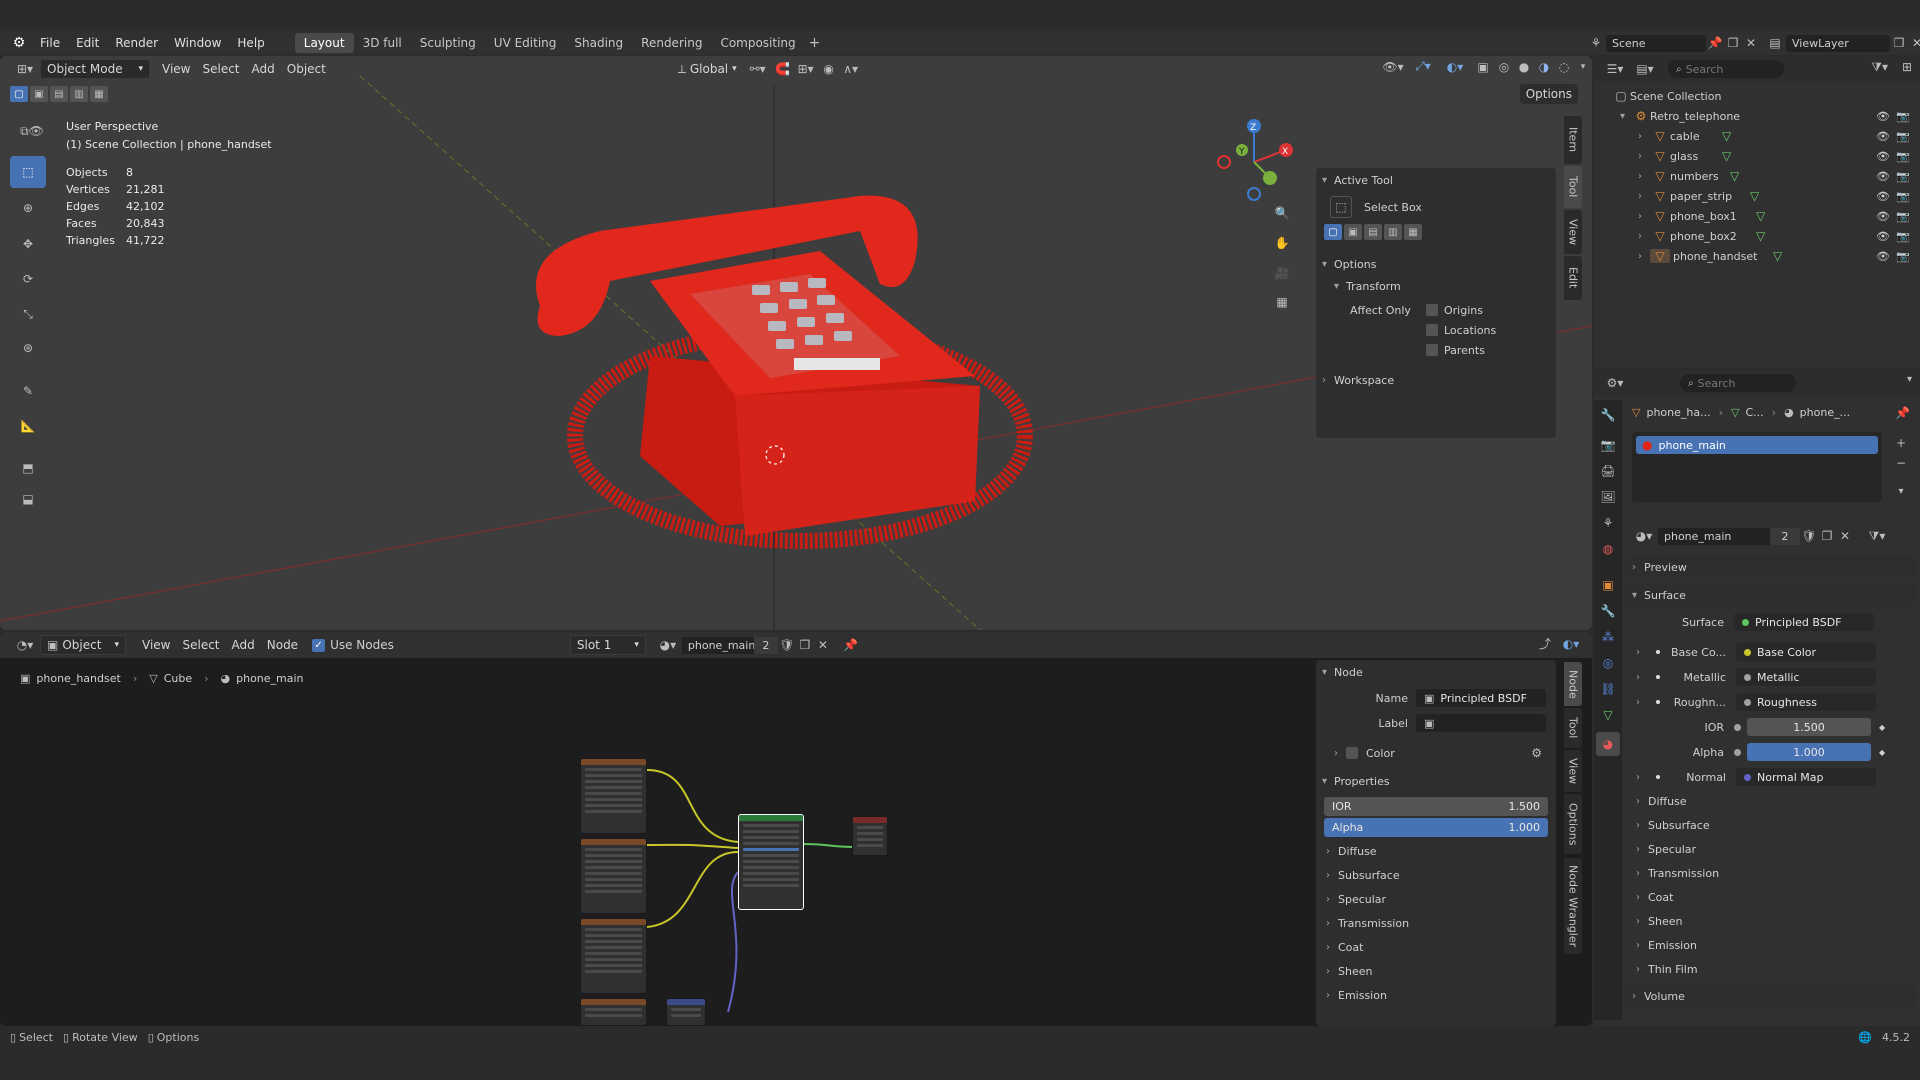 This screenshot has height=1080, width=1920. I want to click on subsection-transmission: › Transmission, so click(1771, 873).